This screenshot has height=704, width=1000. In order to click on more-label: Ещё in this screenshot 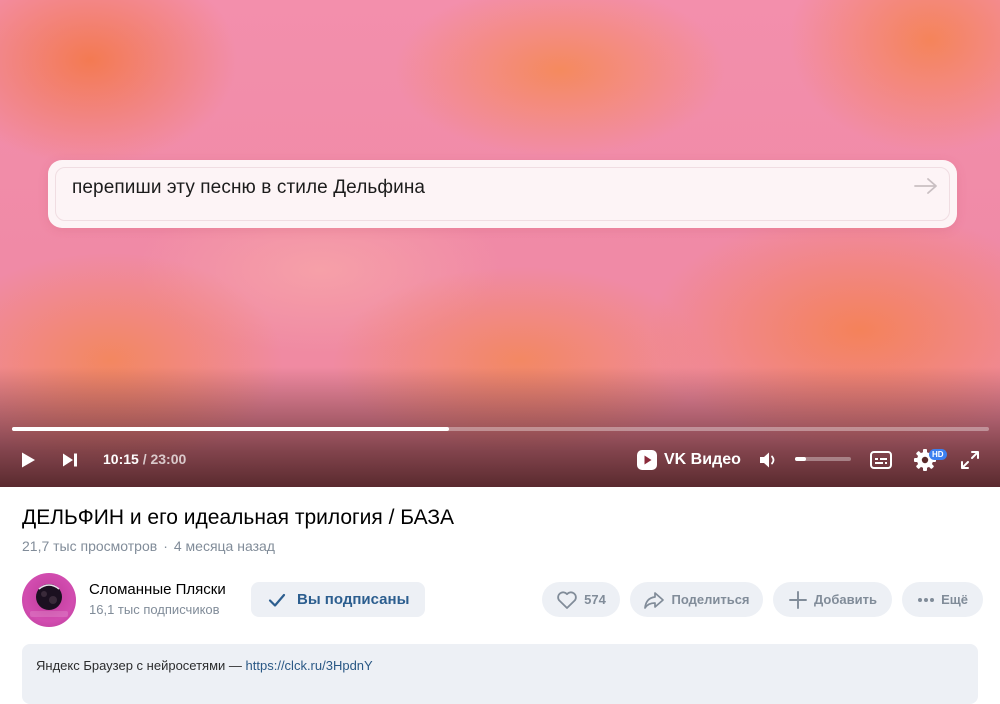, I will do `click(954, 599)`.